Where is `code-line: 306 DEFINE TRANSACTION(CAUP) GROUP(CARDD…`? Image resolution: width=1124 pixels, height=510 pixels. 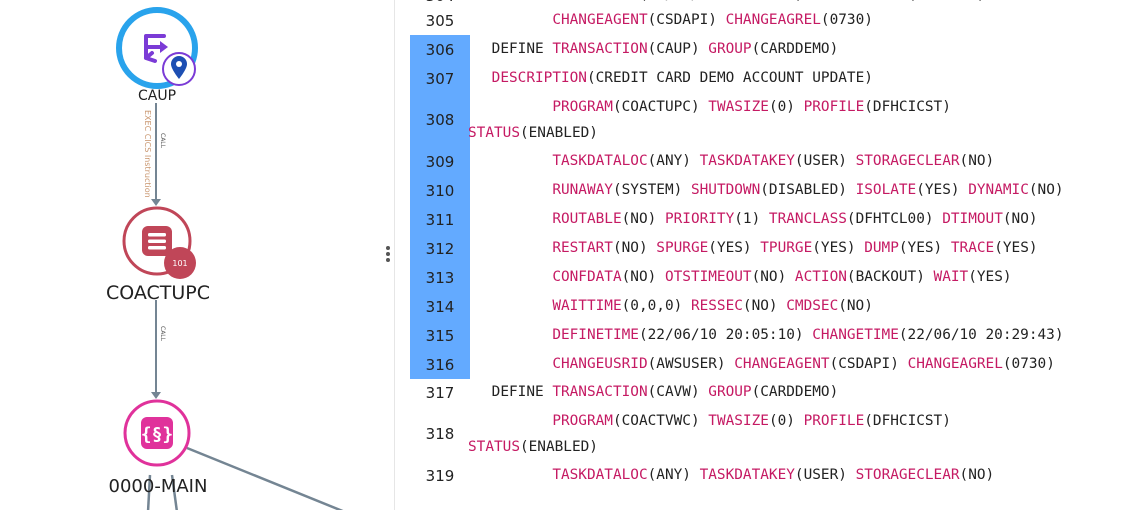
code-line: 306 DEFINE TRANSACTION(CAUP) GROUP(CARDD… is located at coordinates (759, 49).